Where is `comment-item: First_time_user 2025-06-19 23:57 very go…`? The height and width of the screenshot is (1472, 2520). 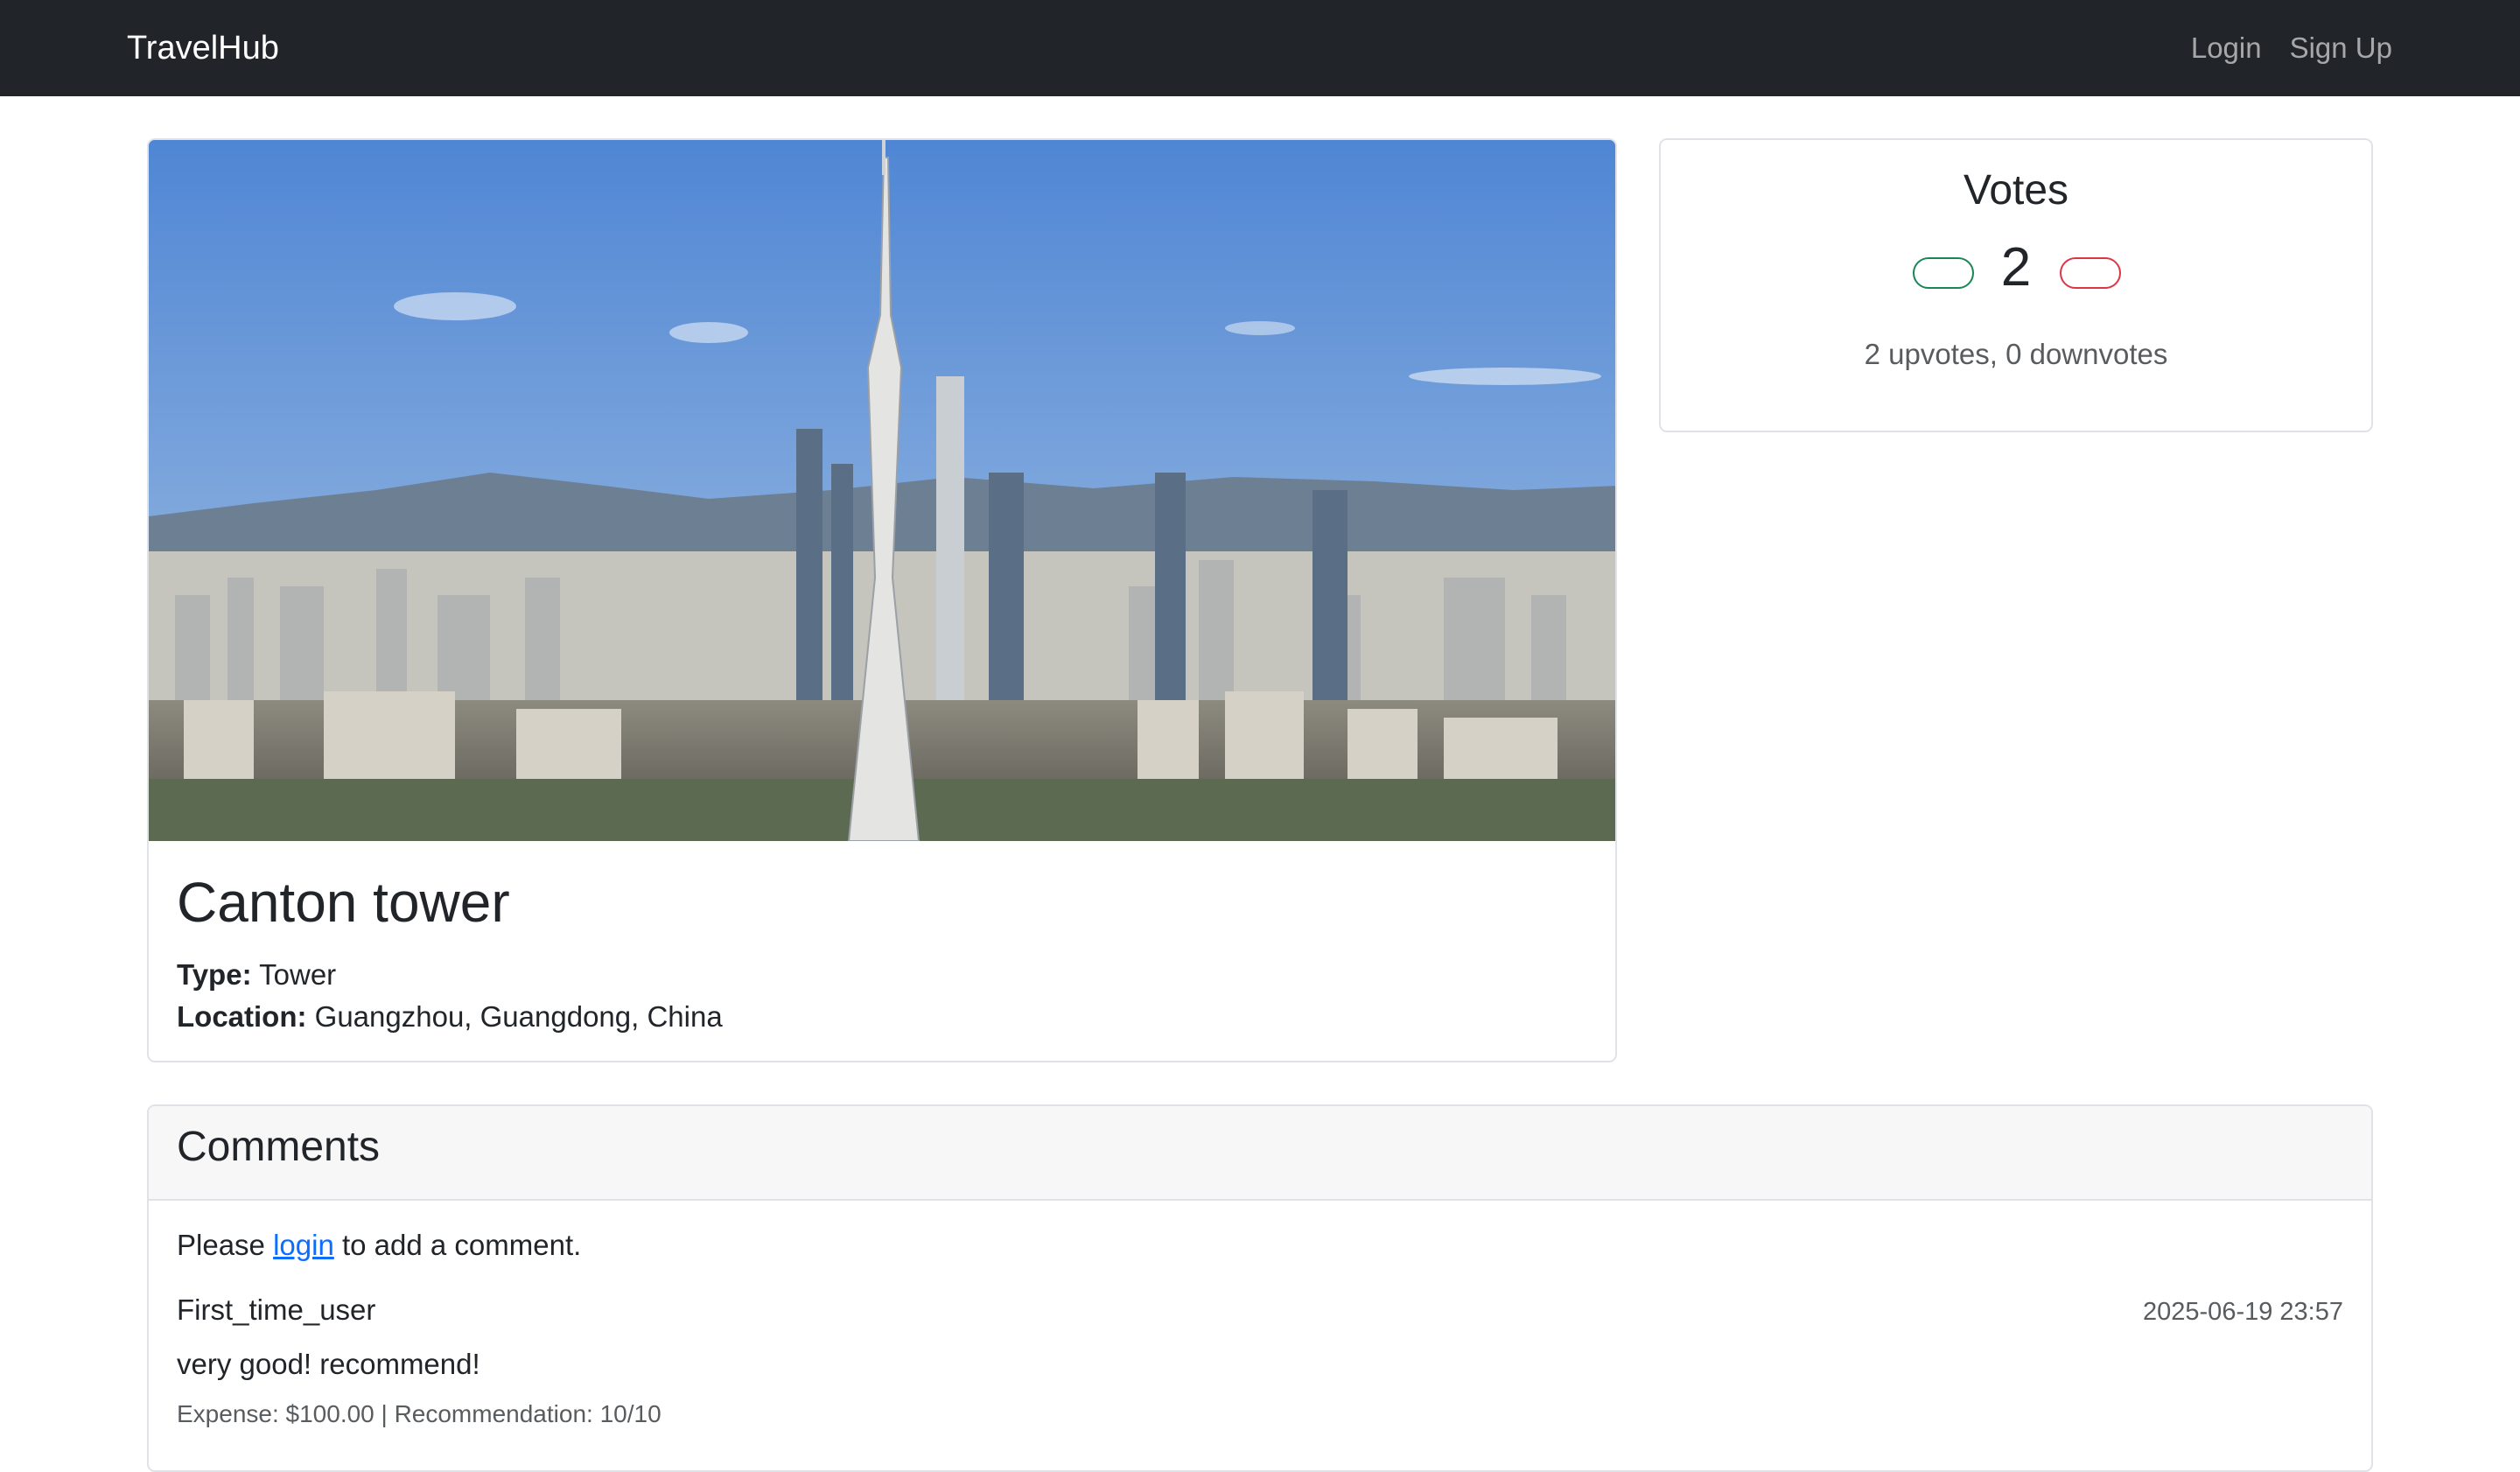 comment-item: First_time_user 2025-06-19 23:57 very go… is located at coordinates (1260, 1360).